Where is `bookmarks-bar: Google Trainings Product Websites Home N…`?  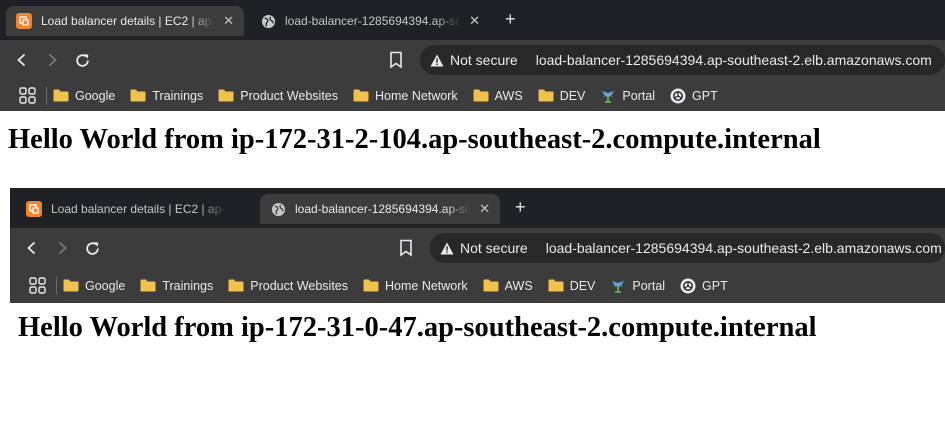 bookmarks-bar: Google Trainings Product Websites Home N… is located at coordinates (472, 95).